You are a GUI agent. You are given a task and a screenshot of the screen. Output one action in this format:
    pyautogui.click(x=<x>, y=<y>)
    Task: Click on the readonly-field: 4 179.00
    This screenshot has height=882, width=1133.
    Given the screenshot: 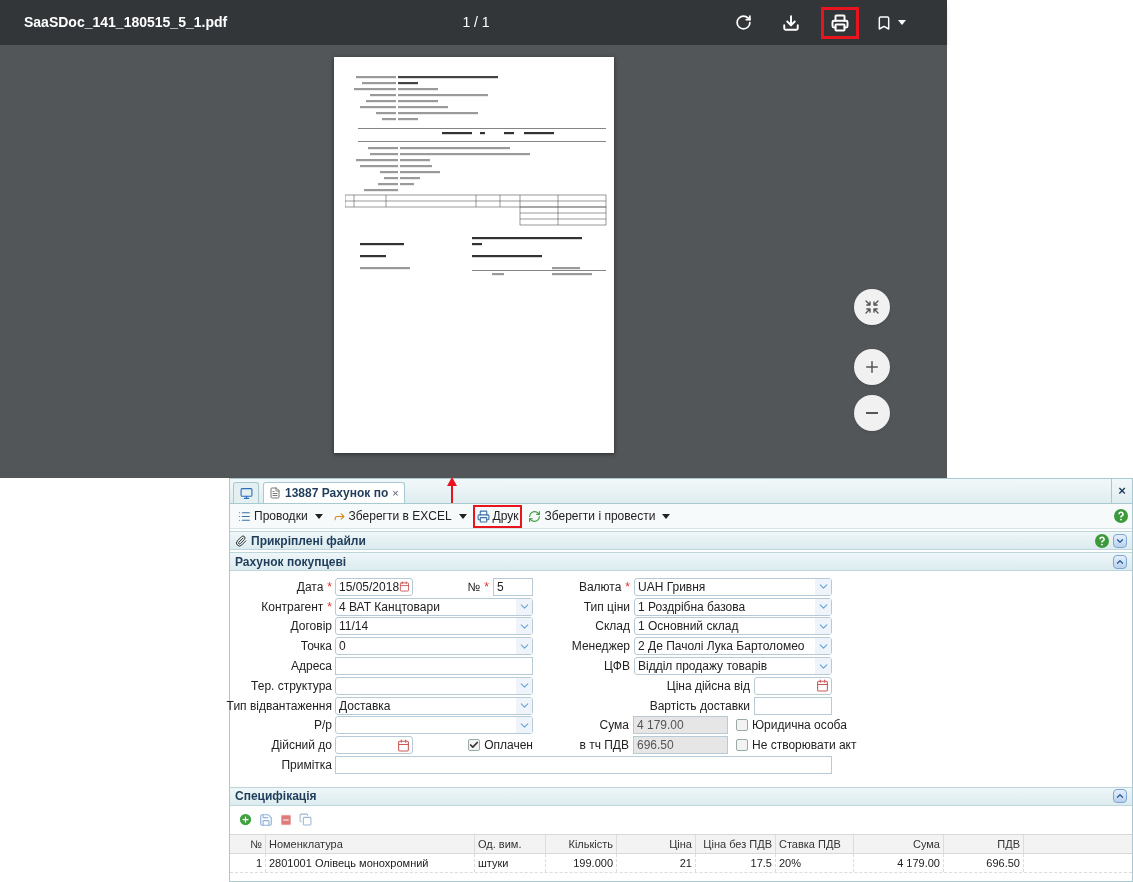 What is the action you would take?
    pyautogui.click(x=680, y=725)
    